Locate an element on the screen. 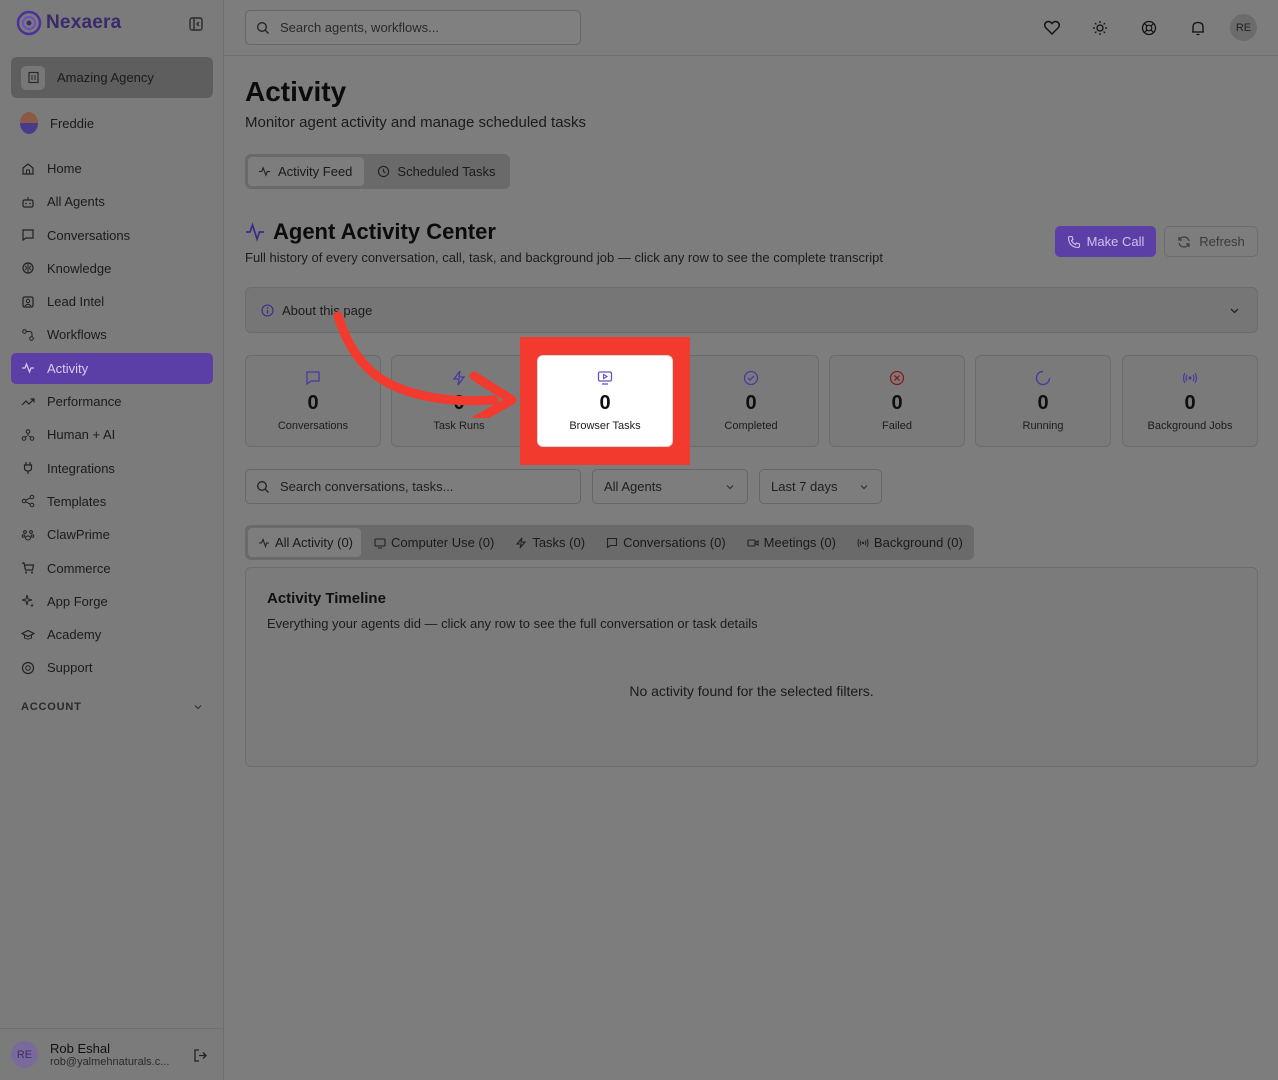 The image size is (1278, 1080). stat-card-browser-tasks: 0 Browser Tasks is located at coordinates (605, 401).